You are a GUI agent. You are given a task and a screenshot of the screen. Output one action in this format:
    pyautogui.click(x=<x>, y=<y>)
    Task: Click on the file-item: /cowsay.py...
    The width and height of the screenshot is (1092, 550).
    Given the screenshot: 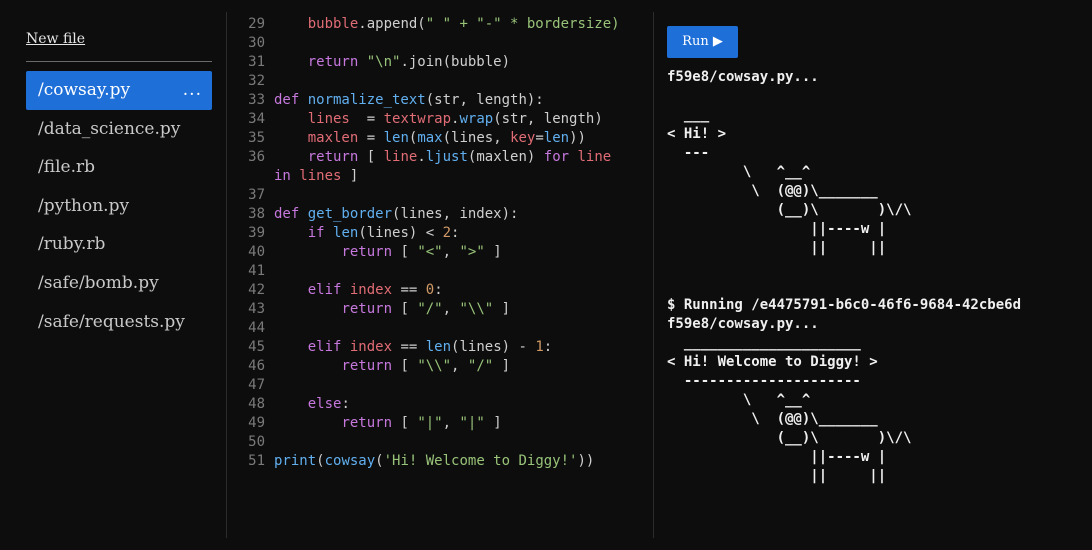 What is the action you would take?
    pyautogui.click(x=119, y=90)
    